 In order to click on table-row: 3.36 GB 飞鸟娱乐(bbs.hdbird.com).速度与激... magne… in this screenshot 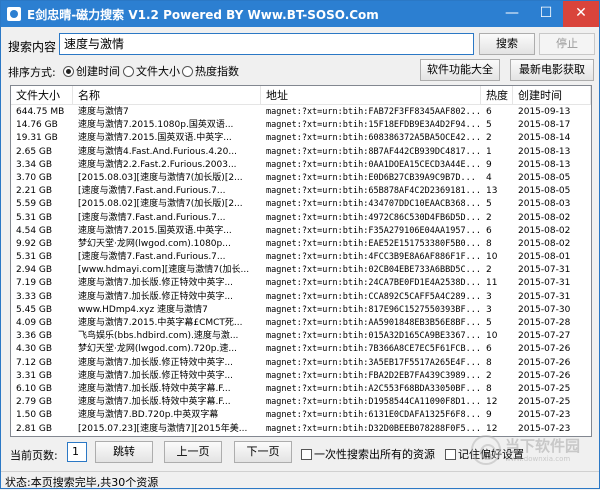, I will do `click(301, 336)`.